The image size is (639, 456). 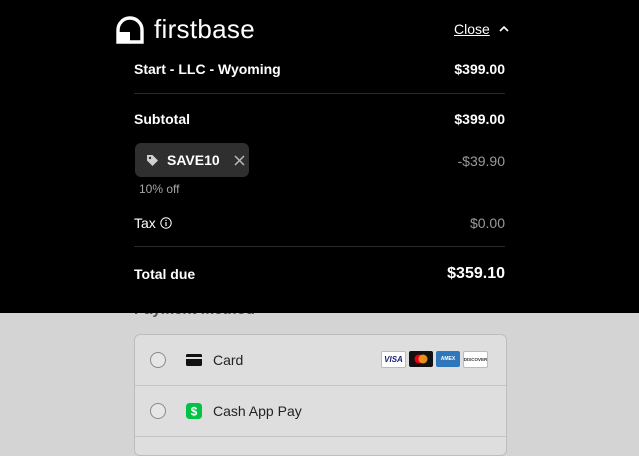 What do you see at coordinates (165, 274) in the screenshot?
I see `total-label: Total due` at bounding box center [165, 274].